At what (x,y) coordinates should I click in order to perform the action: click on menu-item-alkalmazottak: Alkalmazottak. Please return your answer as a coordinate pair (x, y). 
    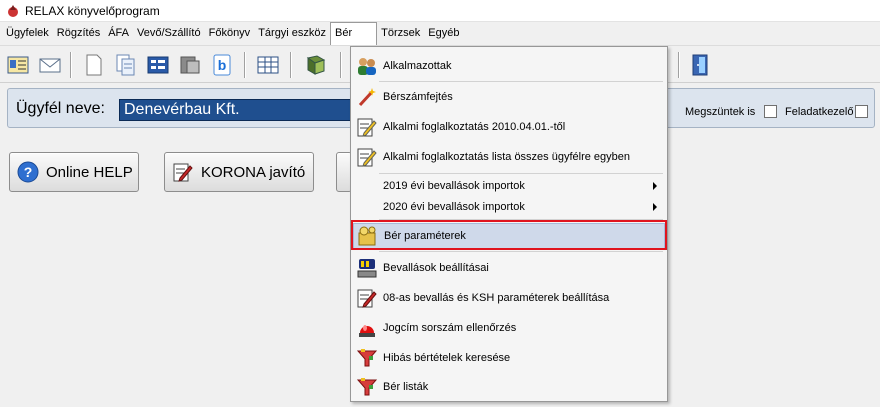
    Looking at the image, I should click on (509, 66).